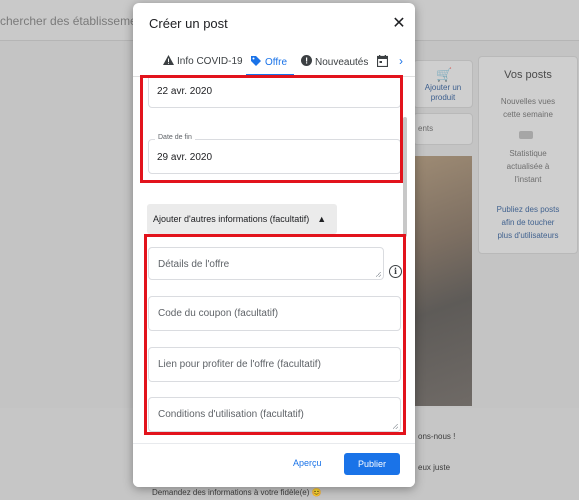 Image resolution: width=579 pixels, height=500 pixels. Describe the element at coordinates (528, 209) in the screenshot. I see `vos-posts-link1: Publiez des posts` at that location.